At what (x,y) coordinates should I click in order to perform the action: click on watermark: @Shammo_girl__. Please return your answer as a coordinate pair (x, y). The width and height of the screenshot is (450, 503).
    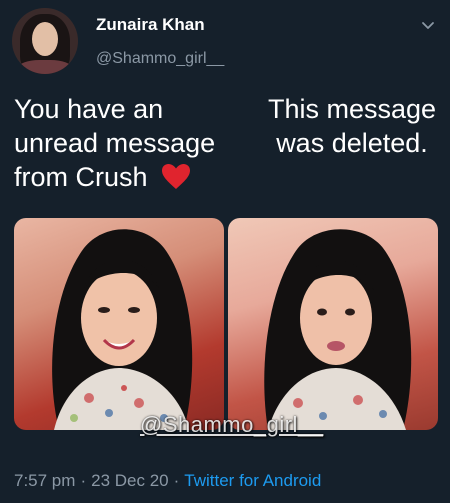
    Looking at the image, I should click on (232, 424).